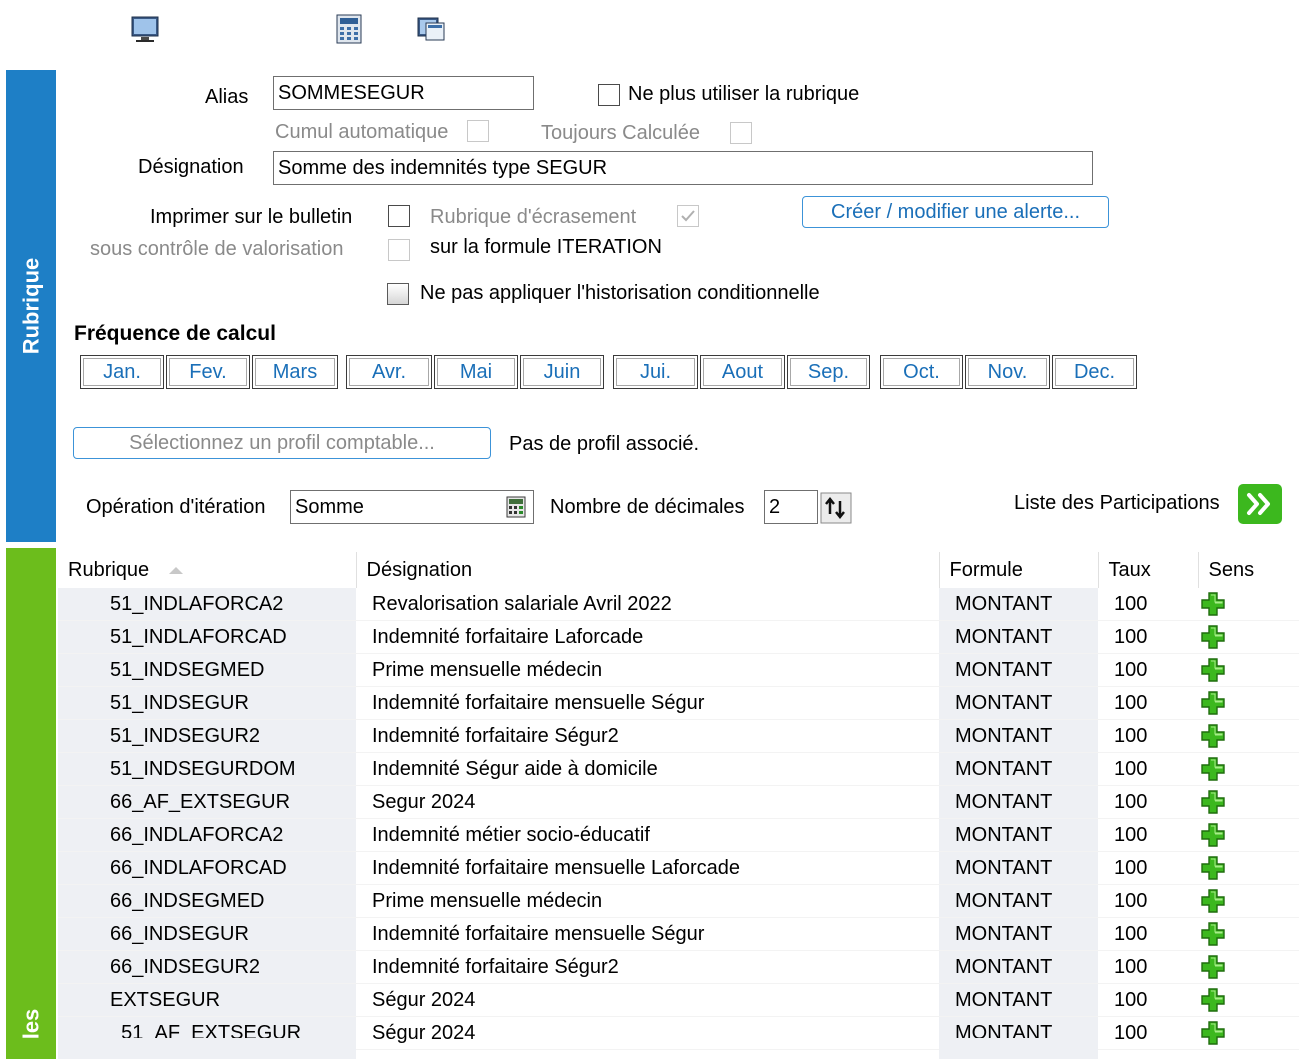 Image resolution: width=1299 pixels, height=1059 pixels. What do you see at coordinates (647, 604) in the screenshot?
I see `cell-designation: Revalorisation salariale Avril 2022` at bounding box center [647, 604].